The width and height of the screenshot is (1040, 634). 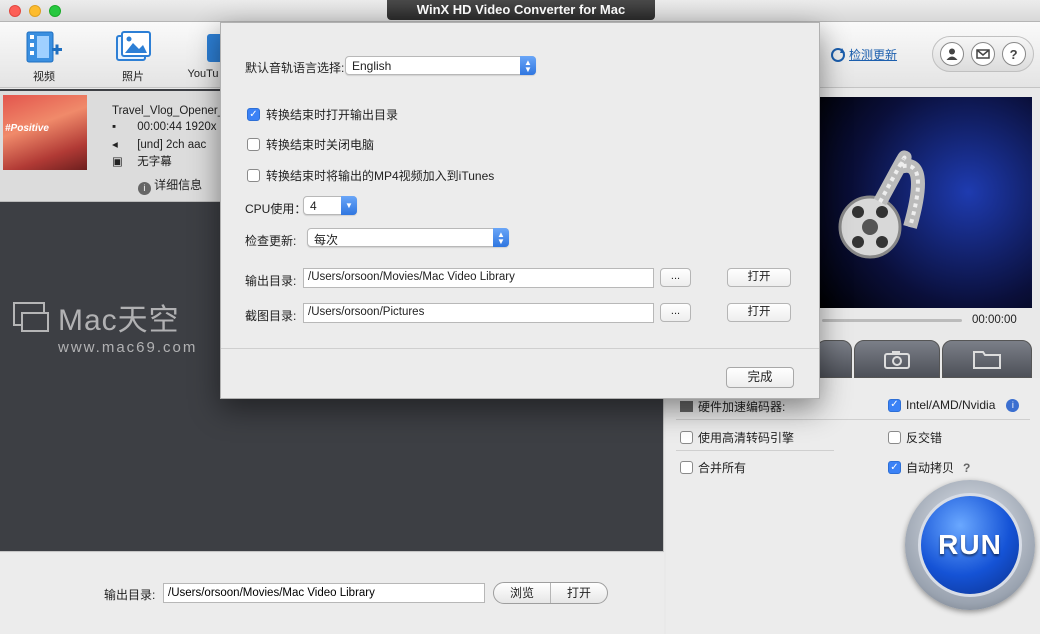 I want to click on merge-all-checkbox: 合并所有, so click(x=713, y=467).